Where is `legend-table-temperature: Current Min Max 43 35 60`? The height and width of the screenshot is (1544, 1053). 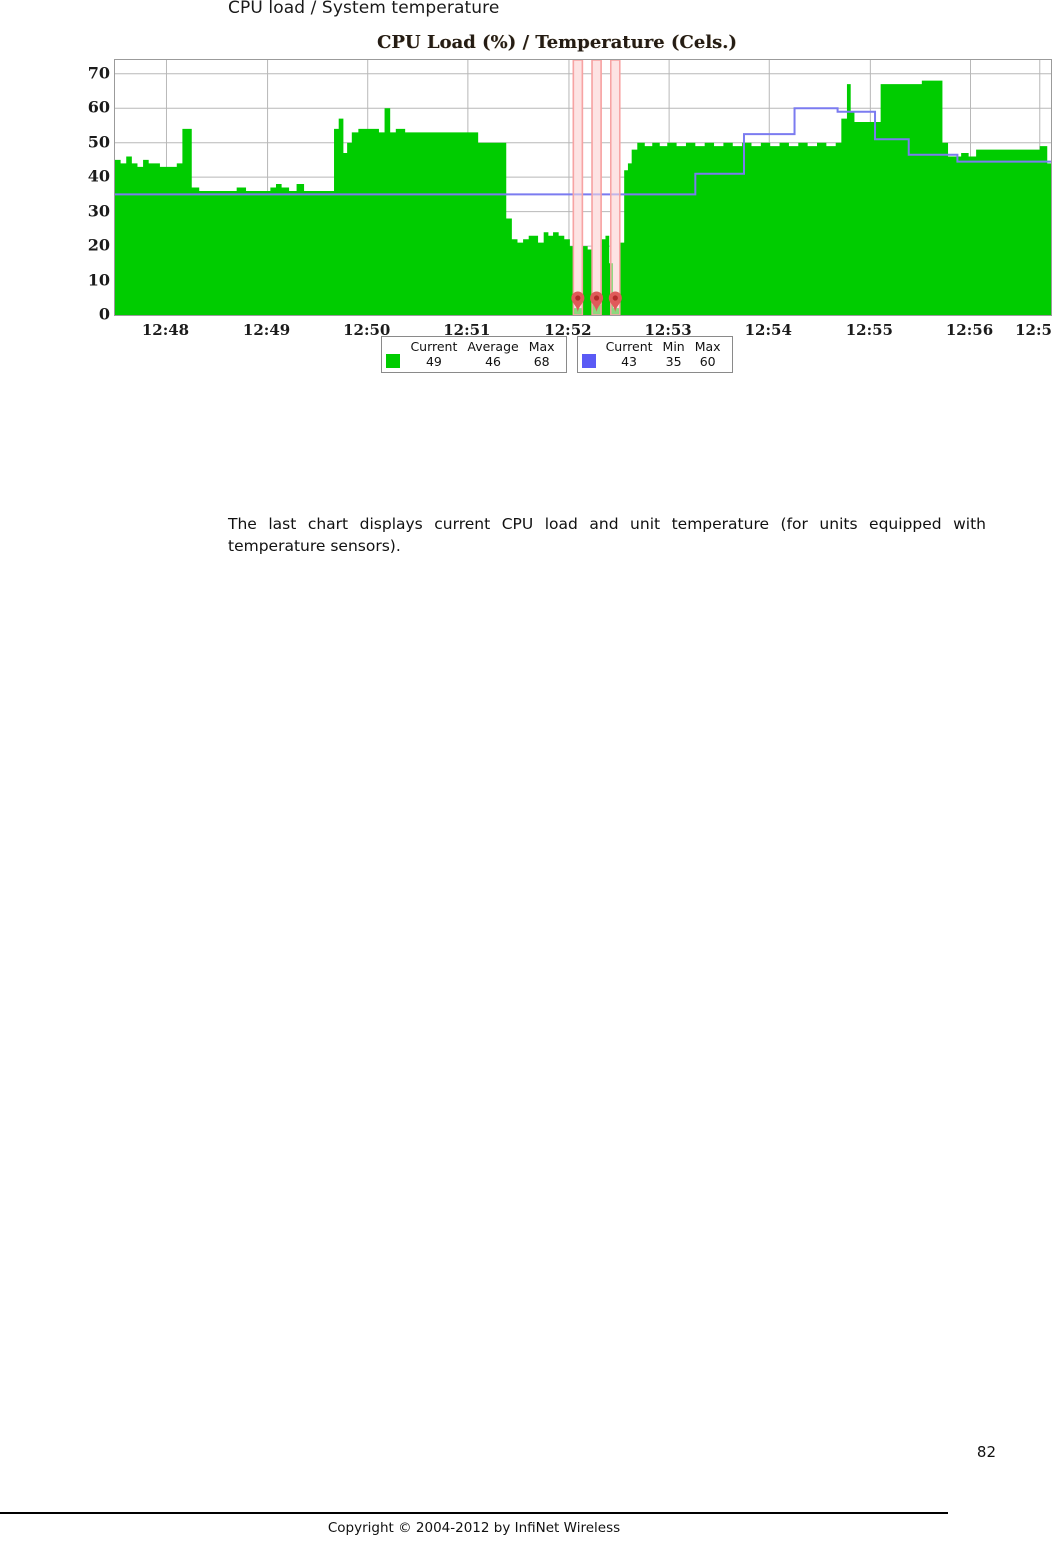
legend-table-temperature: Current Min Max 43 35 60 is located at coordinates (663, 354).